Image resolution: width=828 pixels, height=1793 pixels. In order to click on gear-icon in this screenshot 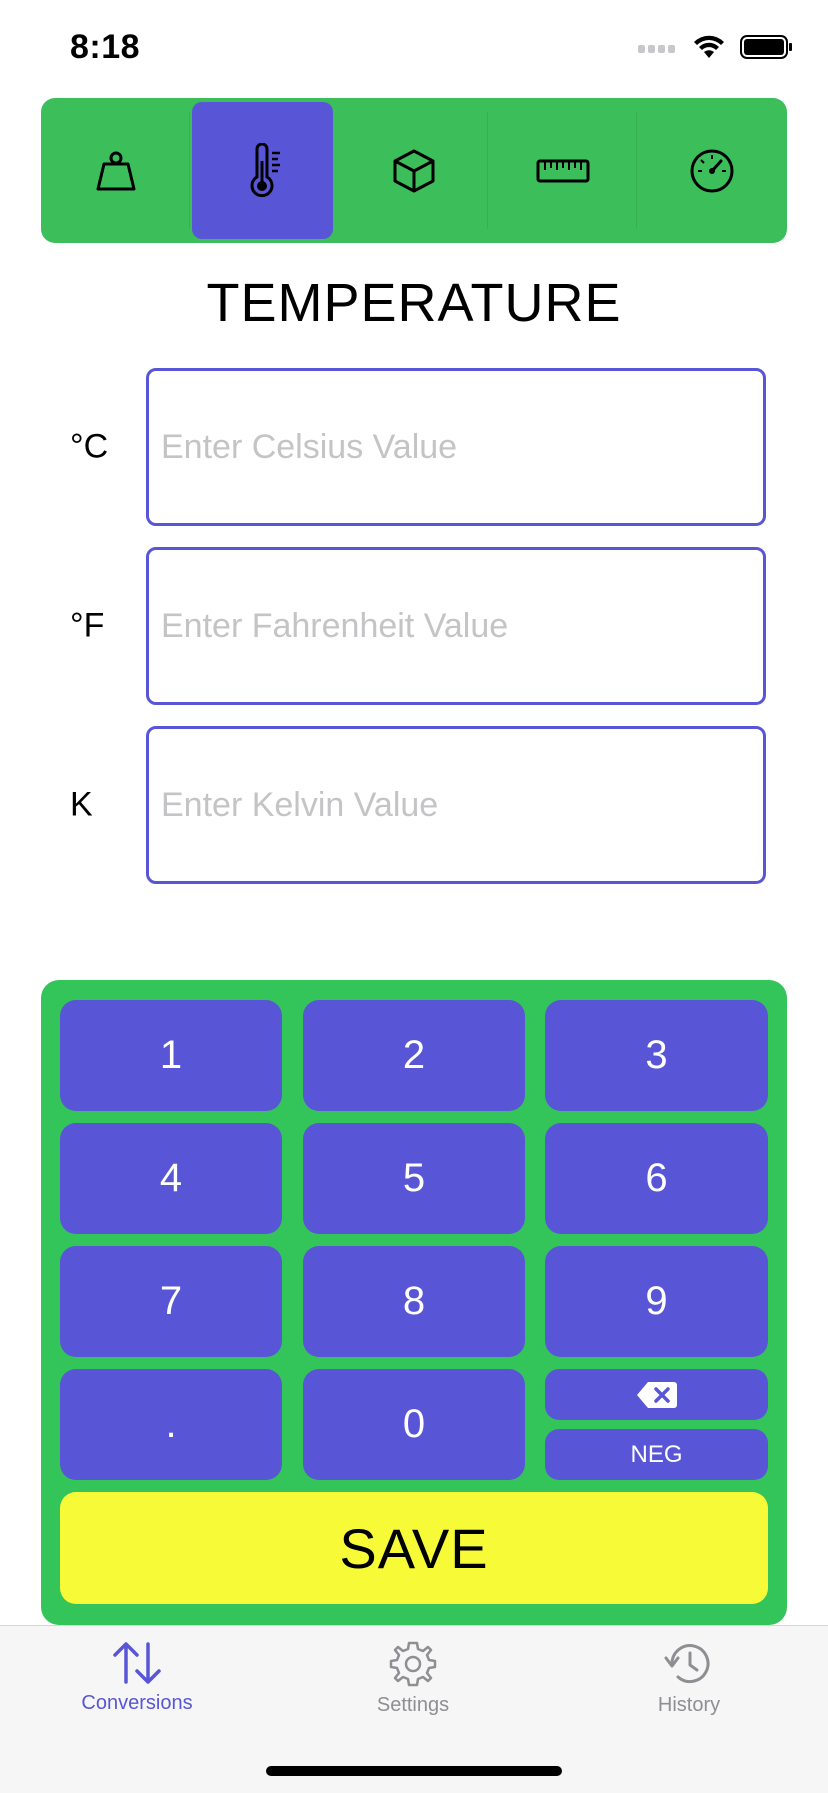, I will do `click(413, 1664)`.